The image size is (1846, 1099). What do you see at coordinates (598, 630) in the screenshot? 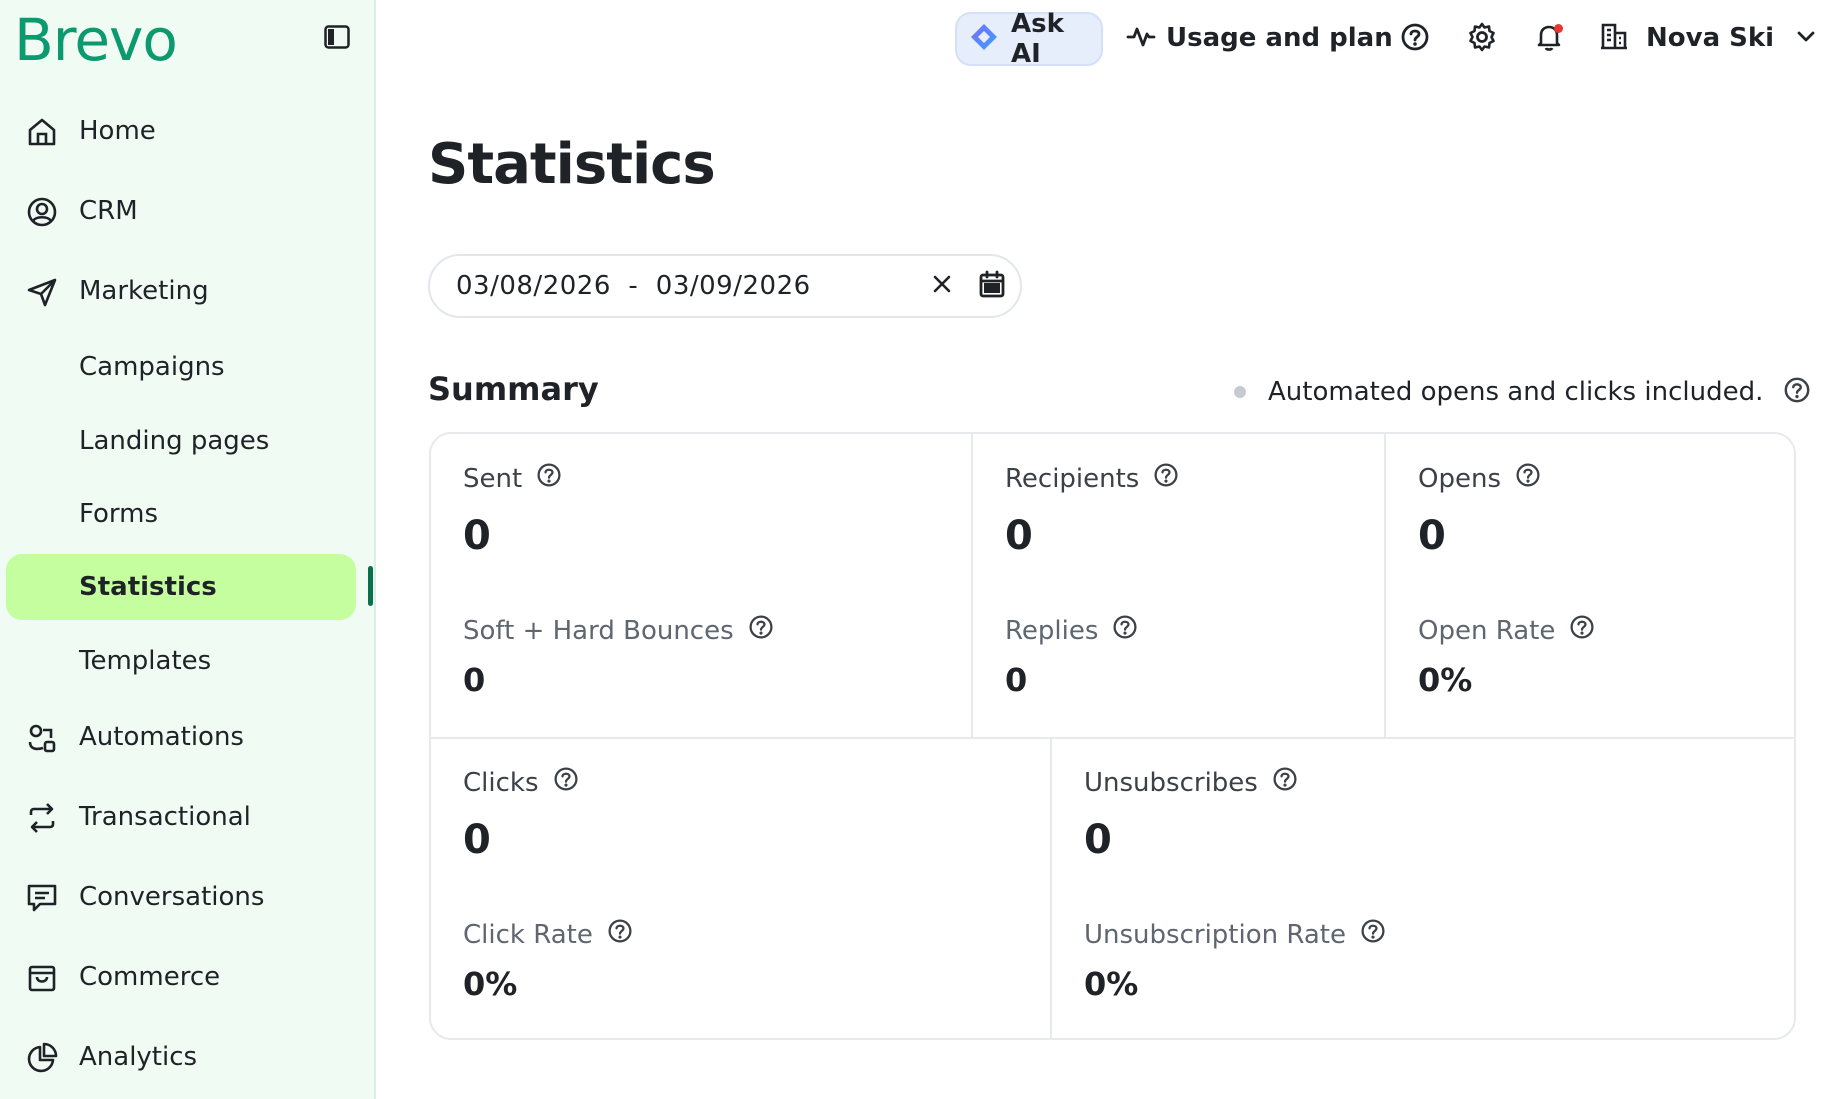
I see `metric-label: Soft + Hard Bounces` at bounding box center [598, 630].